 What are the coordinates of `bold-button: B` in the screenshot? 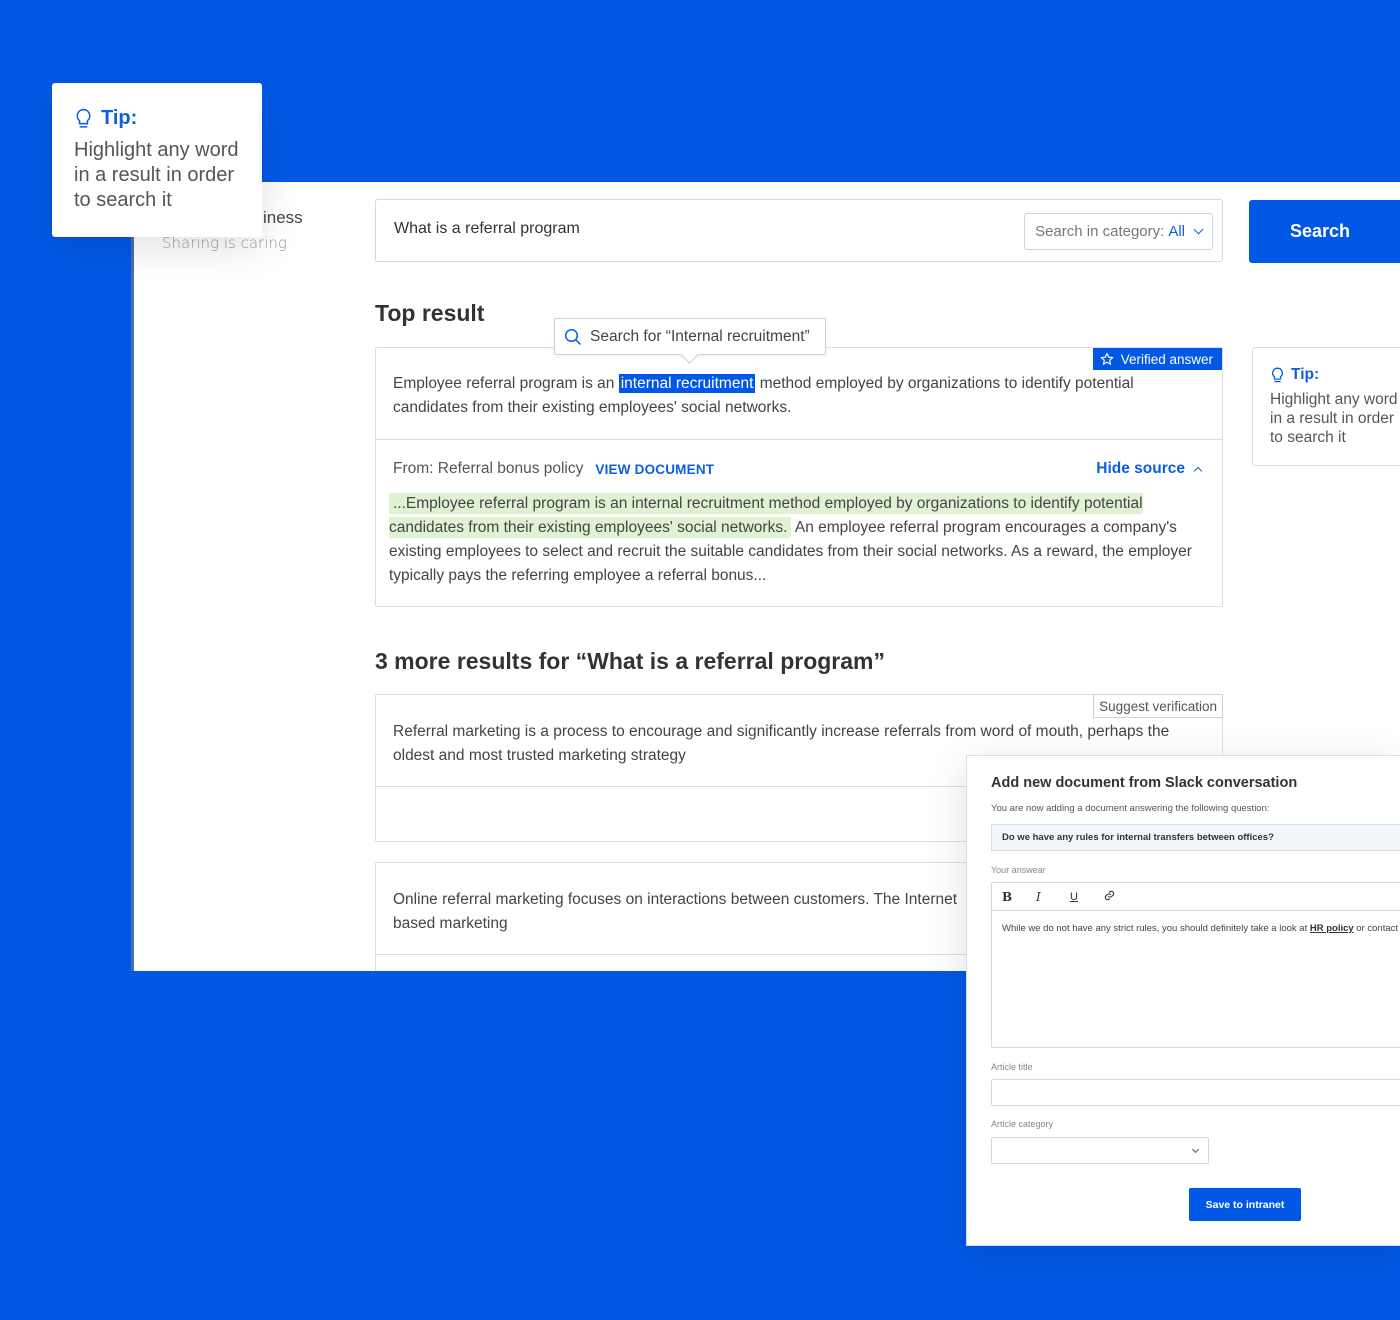 It's located at (1019, 897).